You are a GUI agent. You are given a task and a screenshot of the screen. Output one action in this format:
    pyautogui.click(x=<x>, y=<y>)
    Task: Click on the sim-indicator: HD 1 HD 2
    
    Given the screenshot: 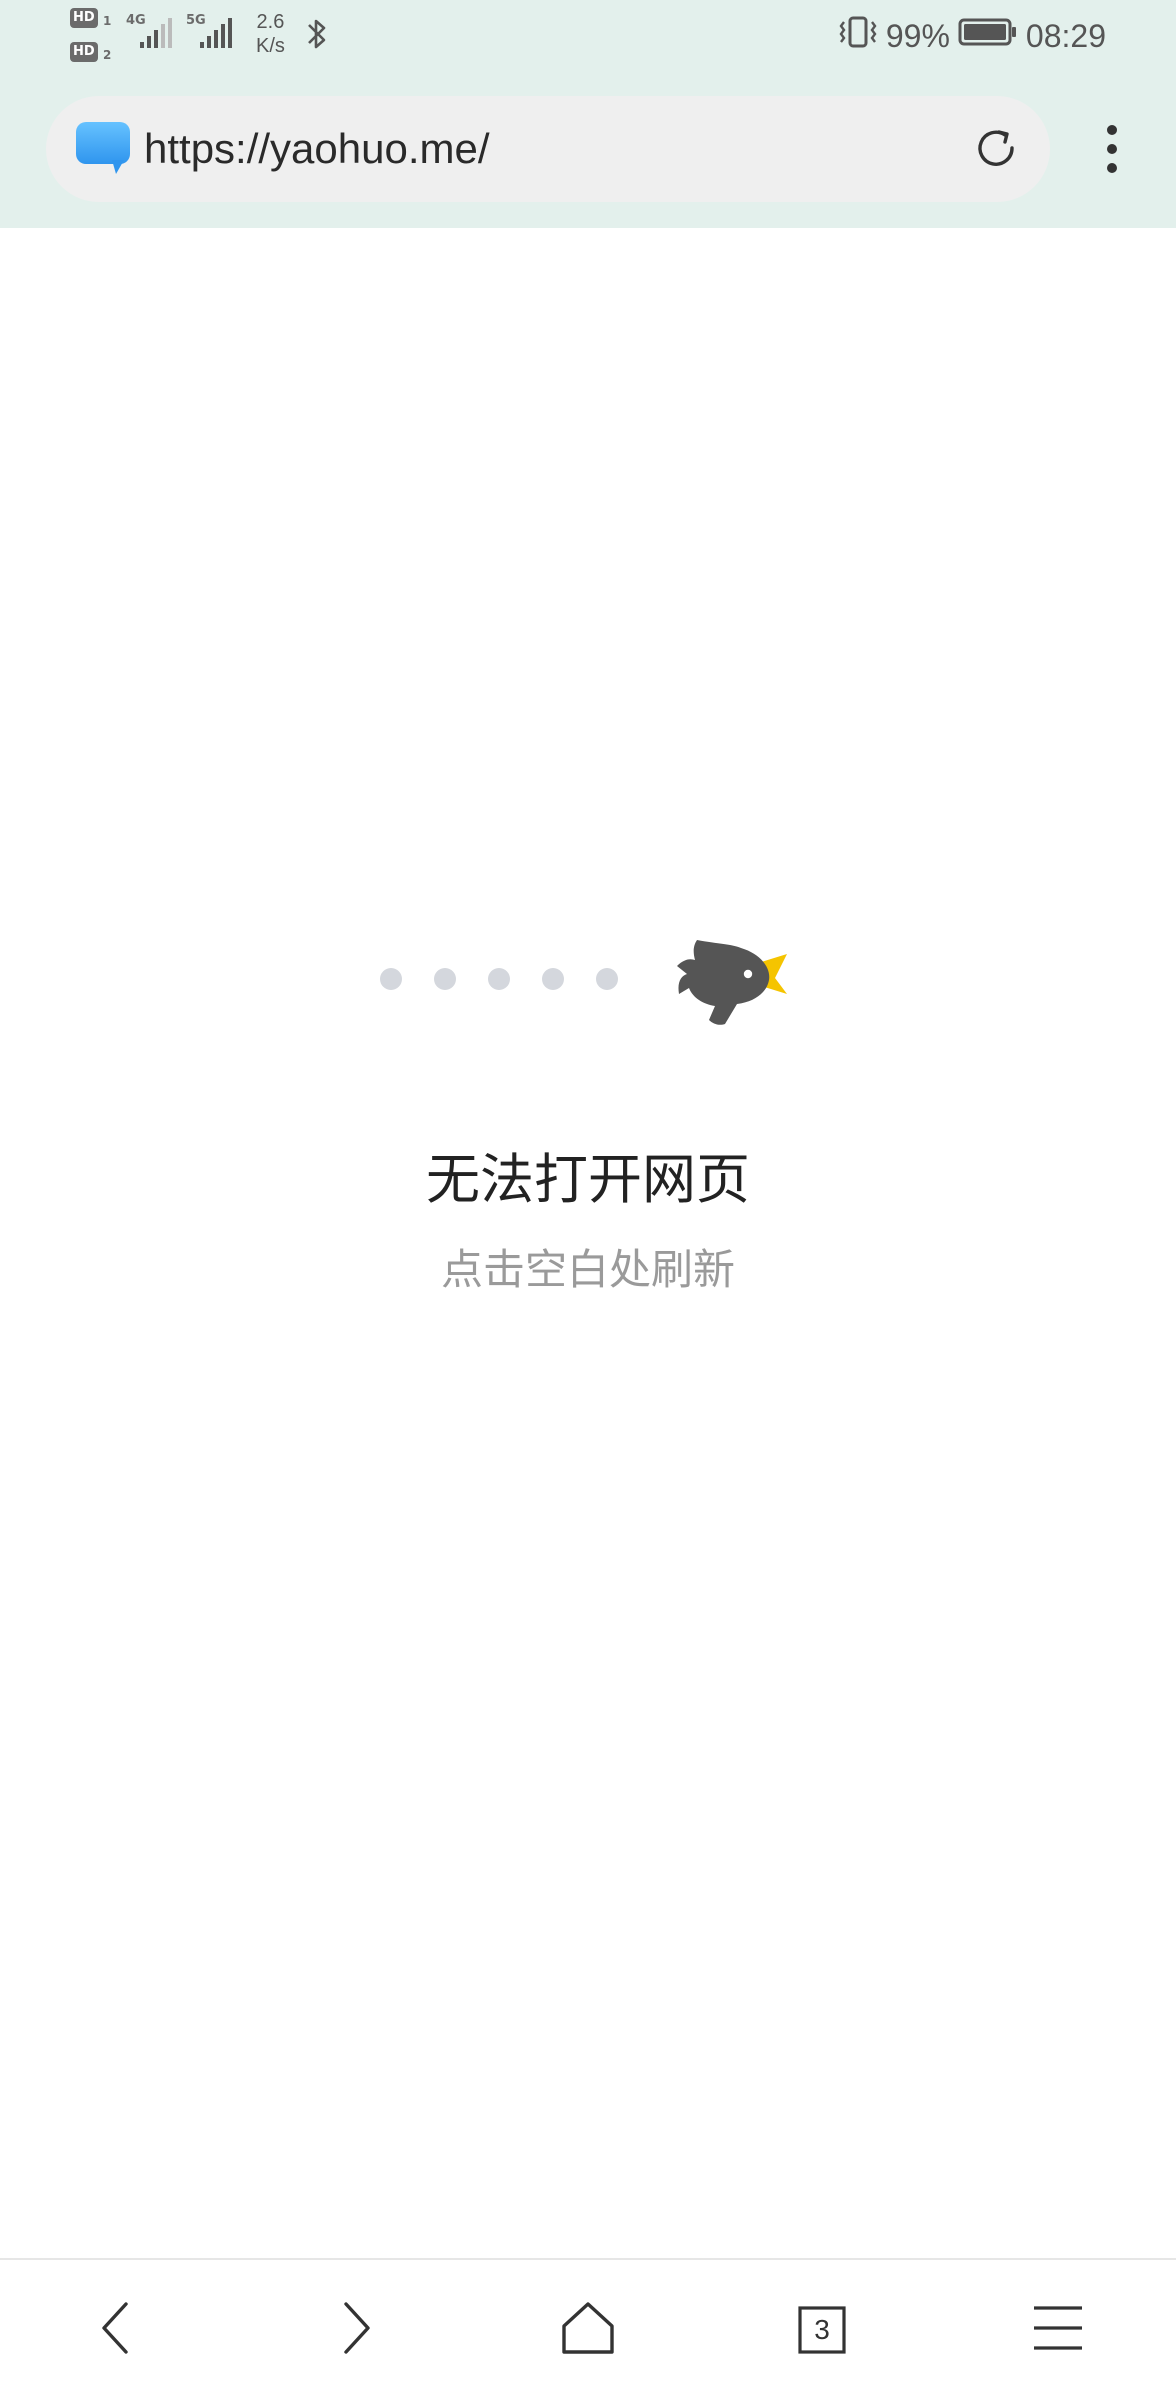 What is the action you would take?
    pyautogui.click(x=94, y=37)
    